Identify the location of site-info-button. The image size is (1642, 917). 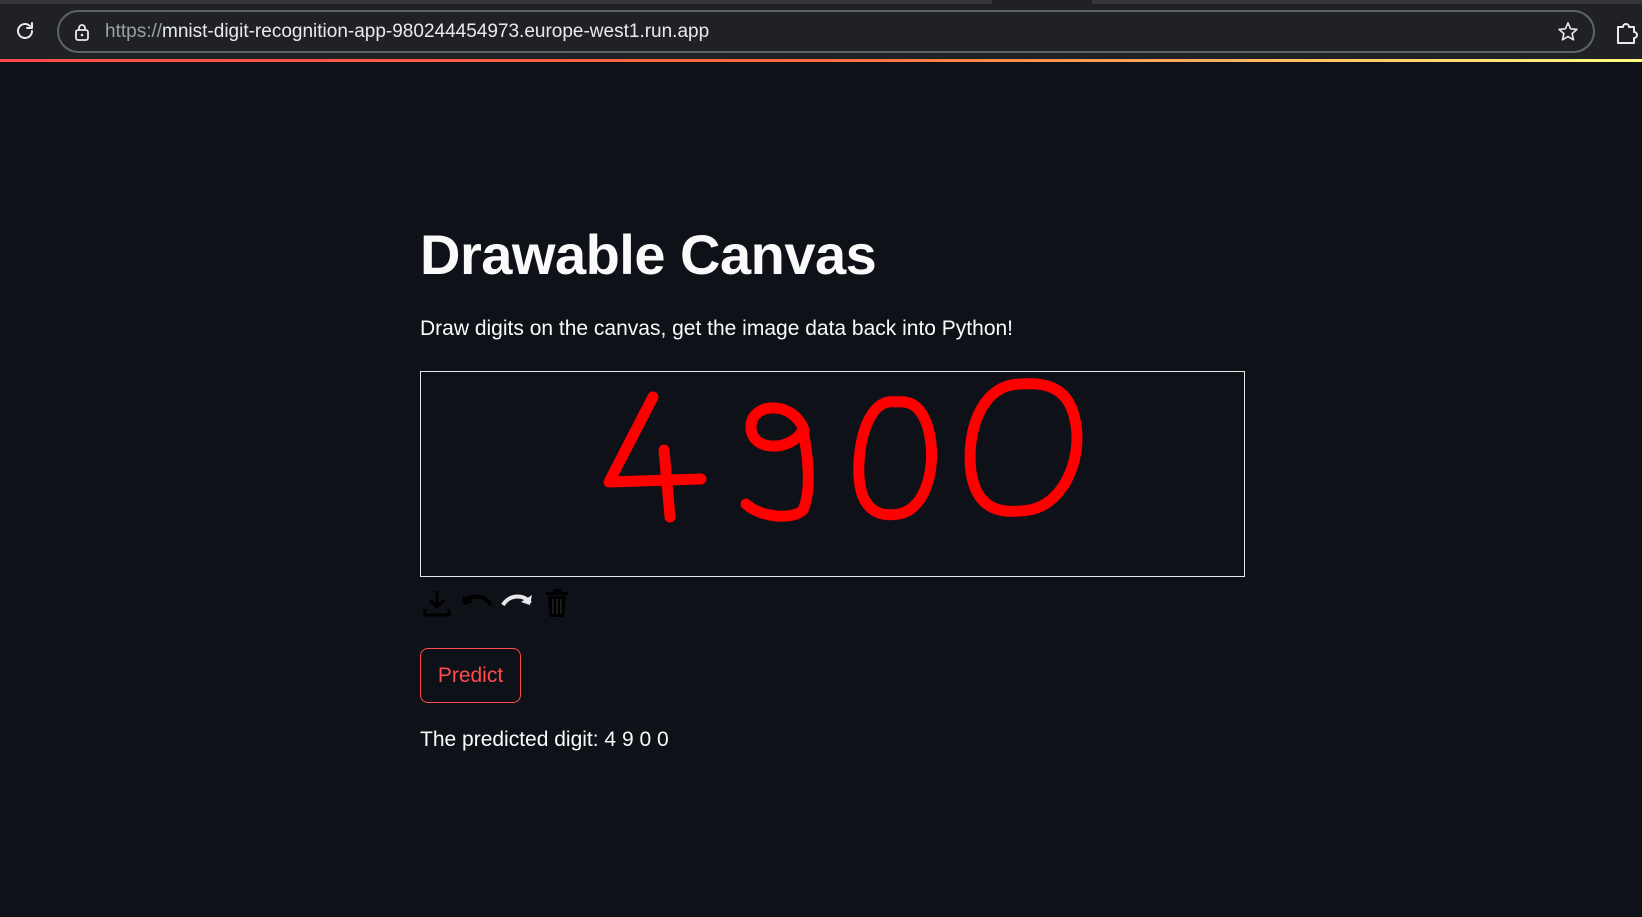
(82, 32).